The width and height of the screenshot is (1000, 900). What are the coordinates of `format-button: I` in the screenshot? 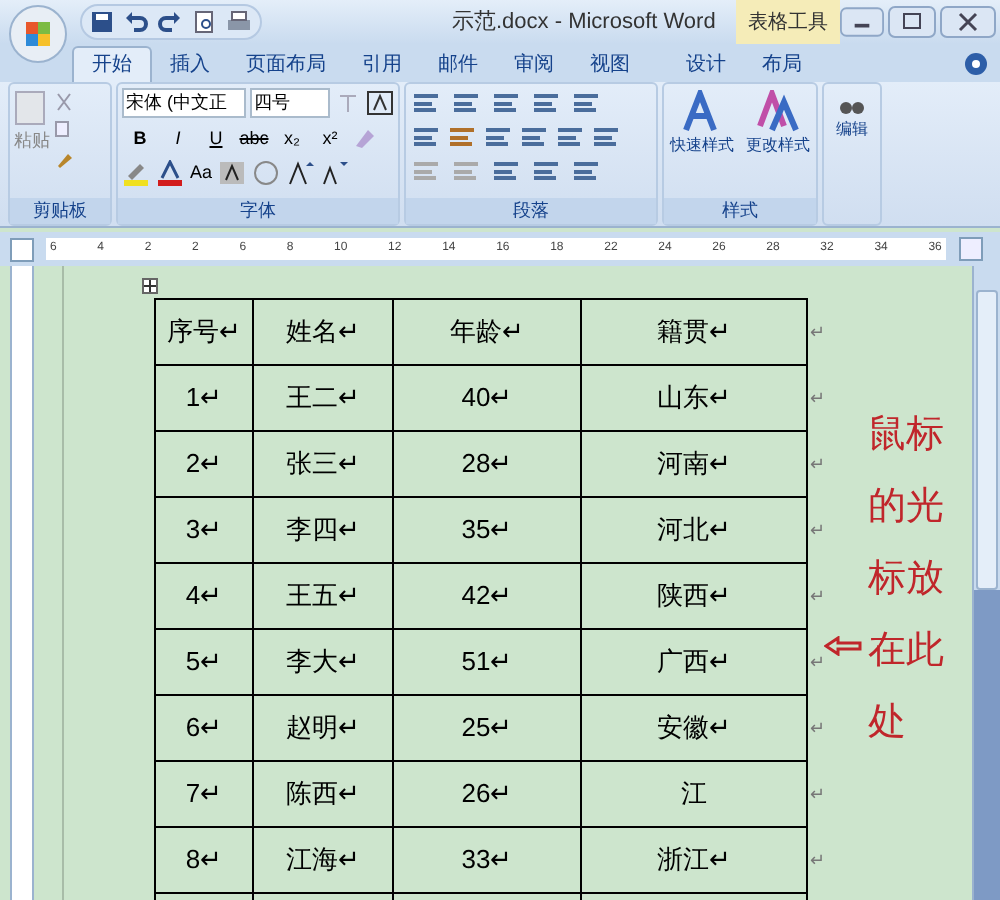 It's located at (178, 139).